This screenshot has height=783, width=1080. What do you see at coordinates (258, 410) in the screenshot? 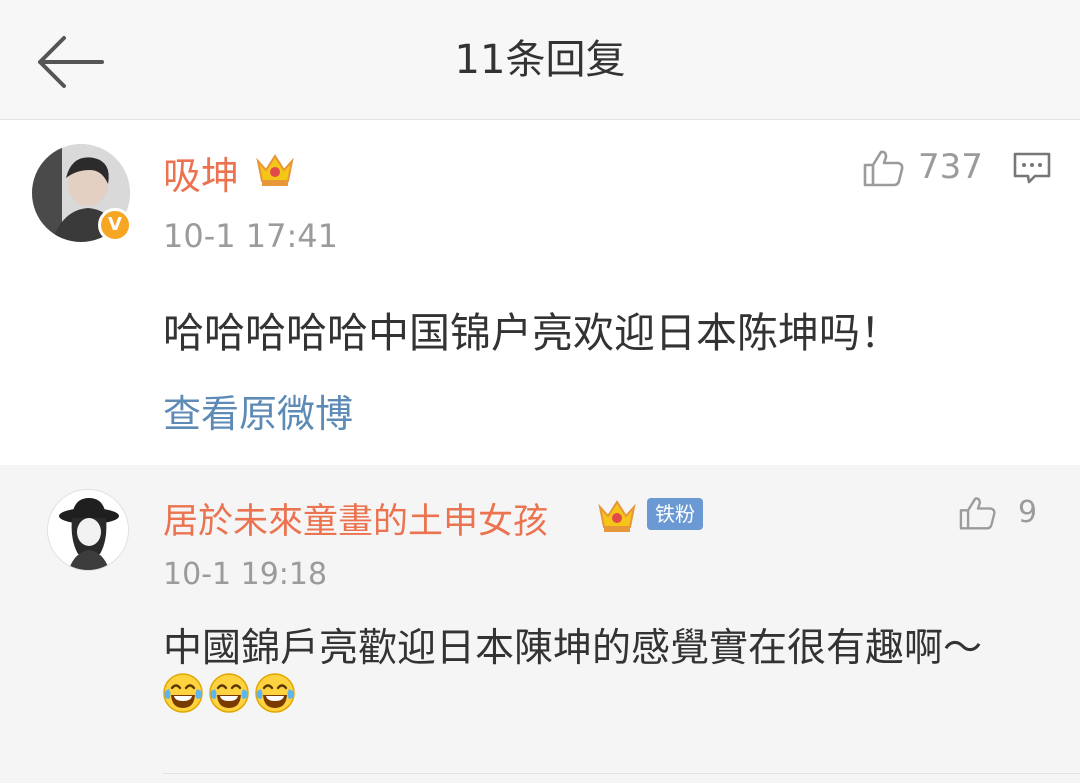
I see `view-original-link: 查看原微博` at bounding box center [258, 410].